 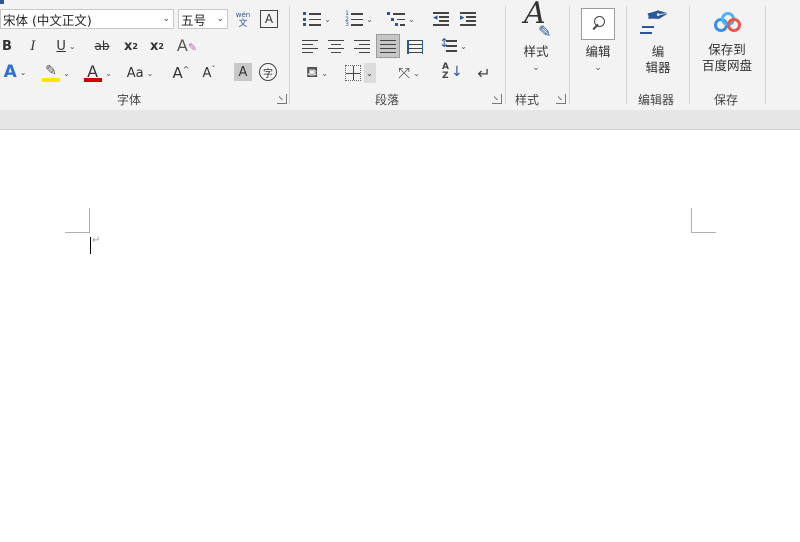 I want to click on font-color-icon: A, so click(x=93, y=72).